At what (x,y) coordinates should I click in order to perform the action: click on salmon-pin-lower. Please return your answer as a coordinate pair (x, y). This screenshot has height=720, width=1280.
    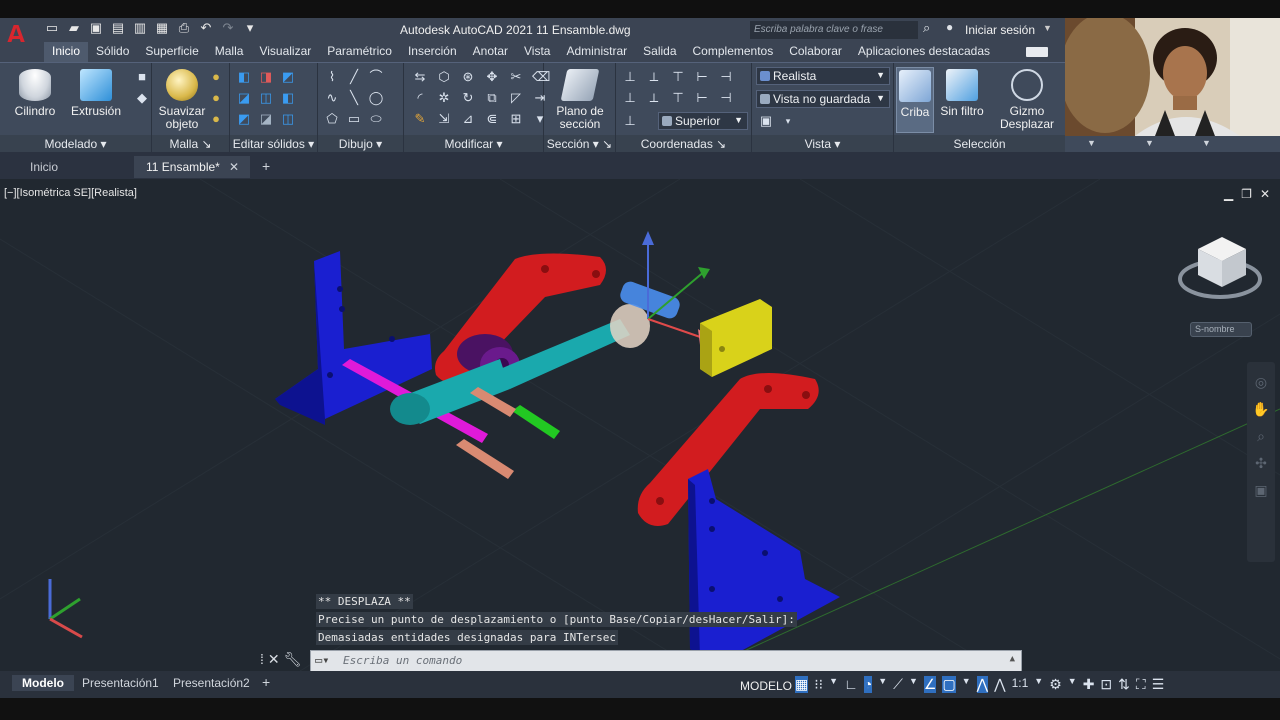
    Looking at the image, I should click on (485, 459).